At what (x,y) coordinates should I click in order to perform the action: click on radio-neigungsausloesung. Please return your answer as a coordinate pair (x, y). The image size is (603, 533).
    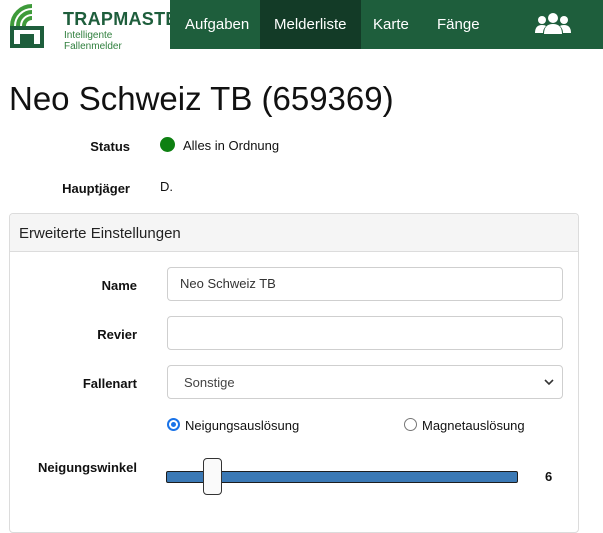
    Looking at the image, I should click on (173, 424).